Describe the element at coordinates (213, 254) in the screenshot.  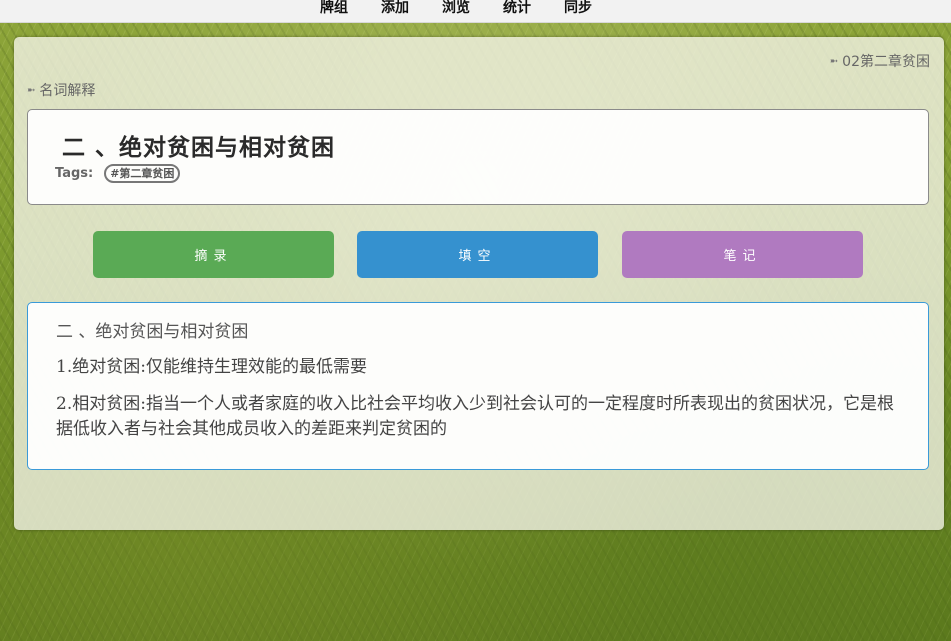
I see `excerpt-button: 摘录` at that location.